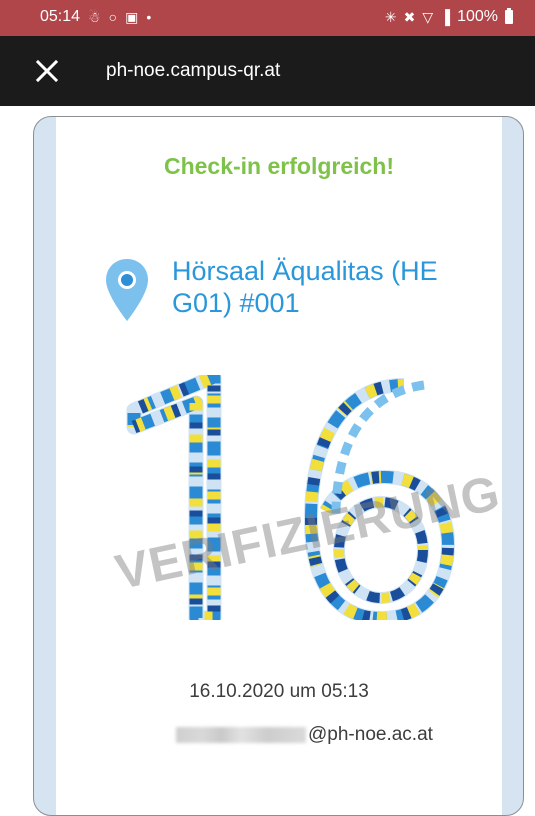 Image resolution: width=535 pixels, height=816 pixels. Describe the element at coordinates (428, 17) in the screenshot. I see `wifi-icon: ▽` at that location.